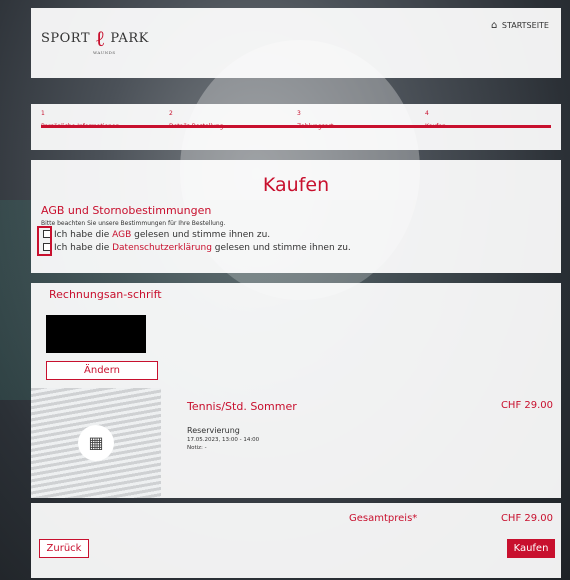  Describe the element at coordinates (296, 43) in the screenshot. I see `header: SPORT ℓ PARK WAUNDS ⌂ STARTSEITE` at that location.